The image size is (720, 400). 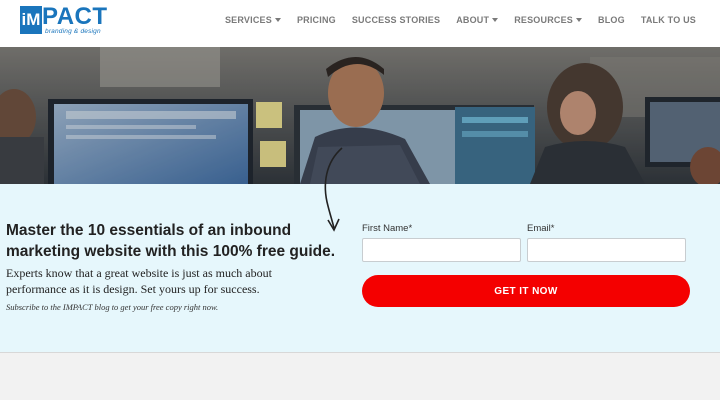 What do you see at coordinates (526, 291) in the screenshot?
I see `get-it-now-button: GET IT NOW` at bounding box center [526, 291].